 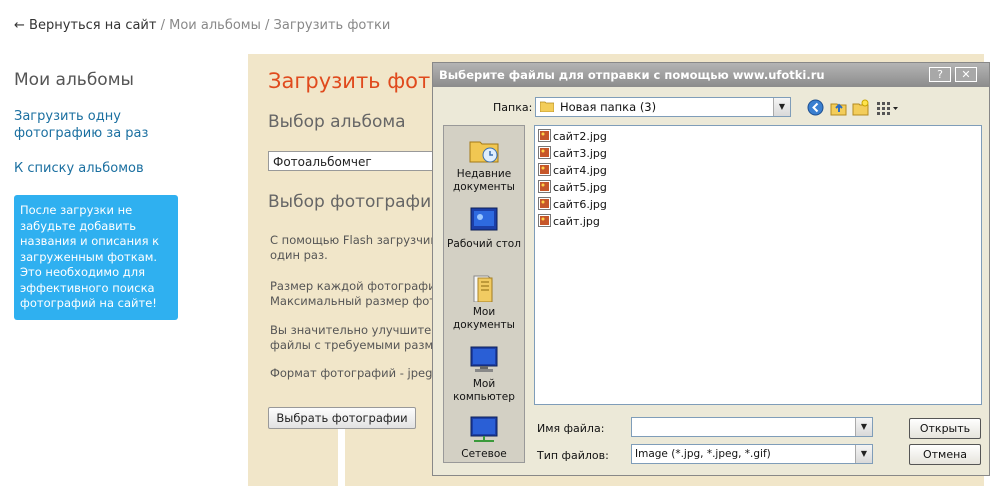 I want to click on file-name: сайт6.jpg, so click(x=580, y=204).